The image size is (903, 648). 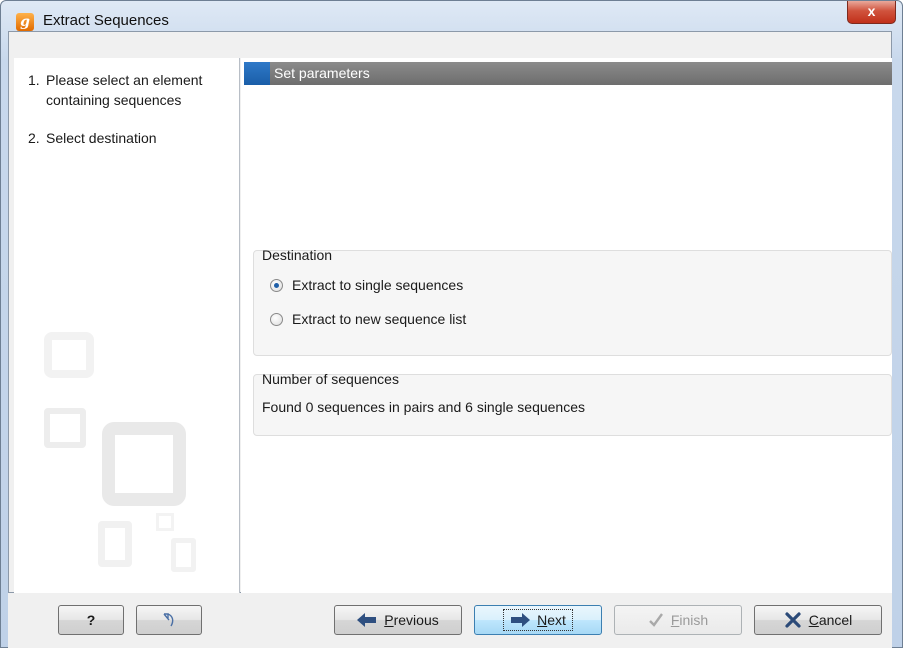 I want to click on next-button: Next, so click(x=538, y=620).